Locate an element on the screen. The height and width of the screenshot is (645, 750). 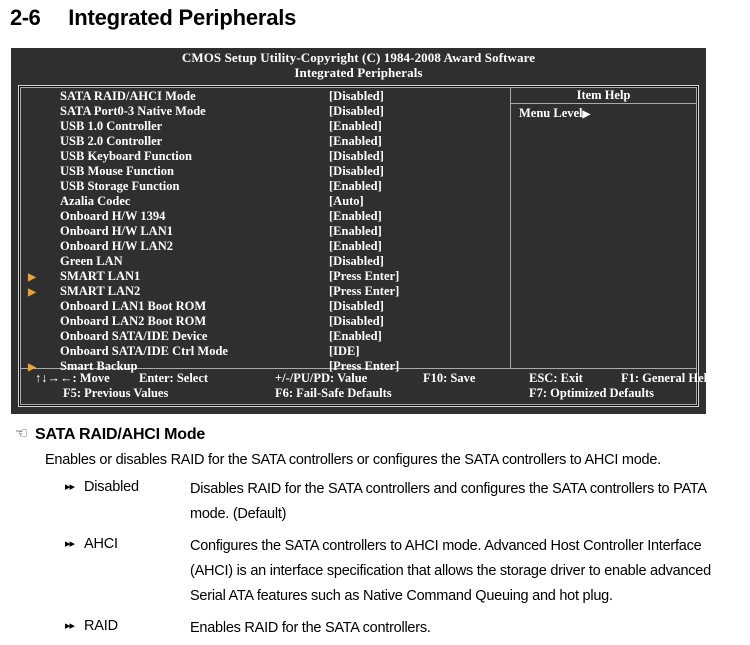
option-name: RAID is located at coordinates (101, 626).